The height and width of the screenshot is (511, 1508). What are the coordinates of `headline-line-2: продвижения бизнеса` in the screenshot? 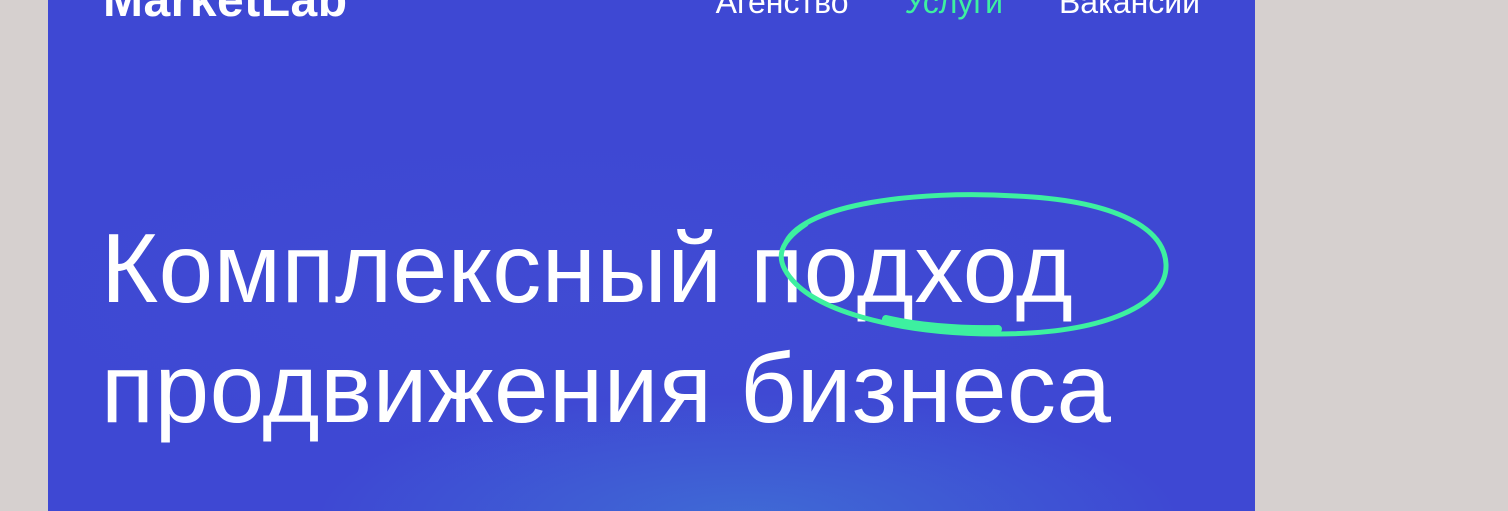 It's located at (606, 388).